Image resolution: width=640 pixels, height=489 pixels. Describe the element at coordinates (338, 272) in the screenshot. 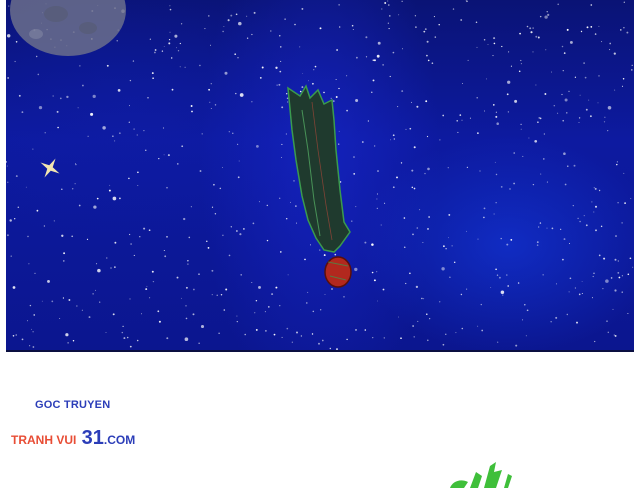

I see `figure-head` at that location.